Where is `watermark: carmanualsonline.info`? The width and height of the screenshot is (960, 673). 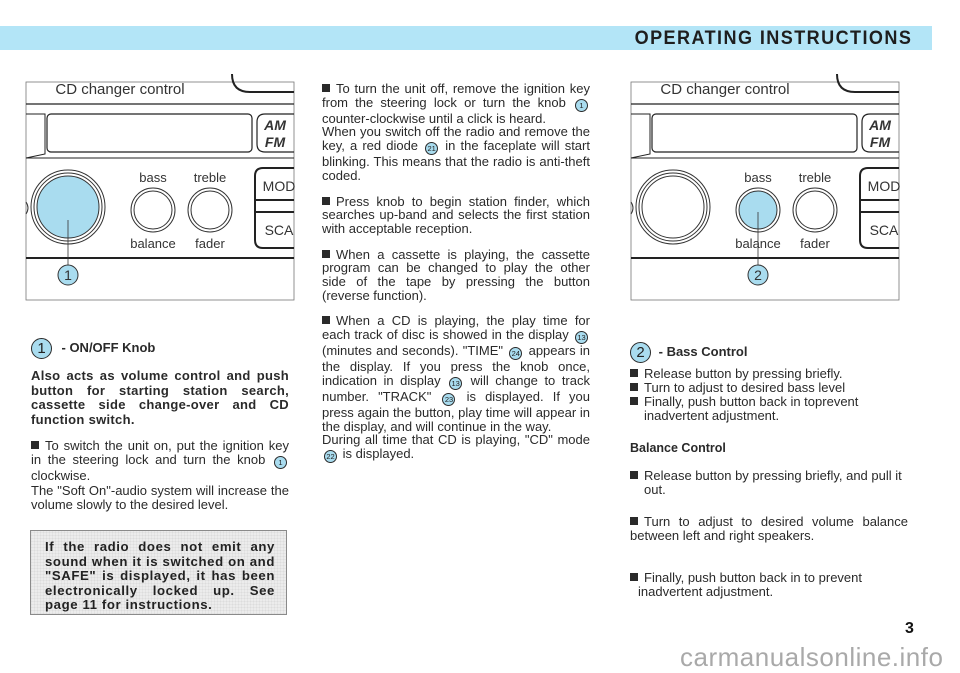
watermark: carmanualsonline.info is located at coordinates (812, 657).